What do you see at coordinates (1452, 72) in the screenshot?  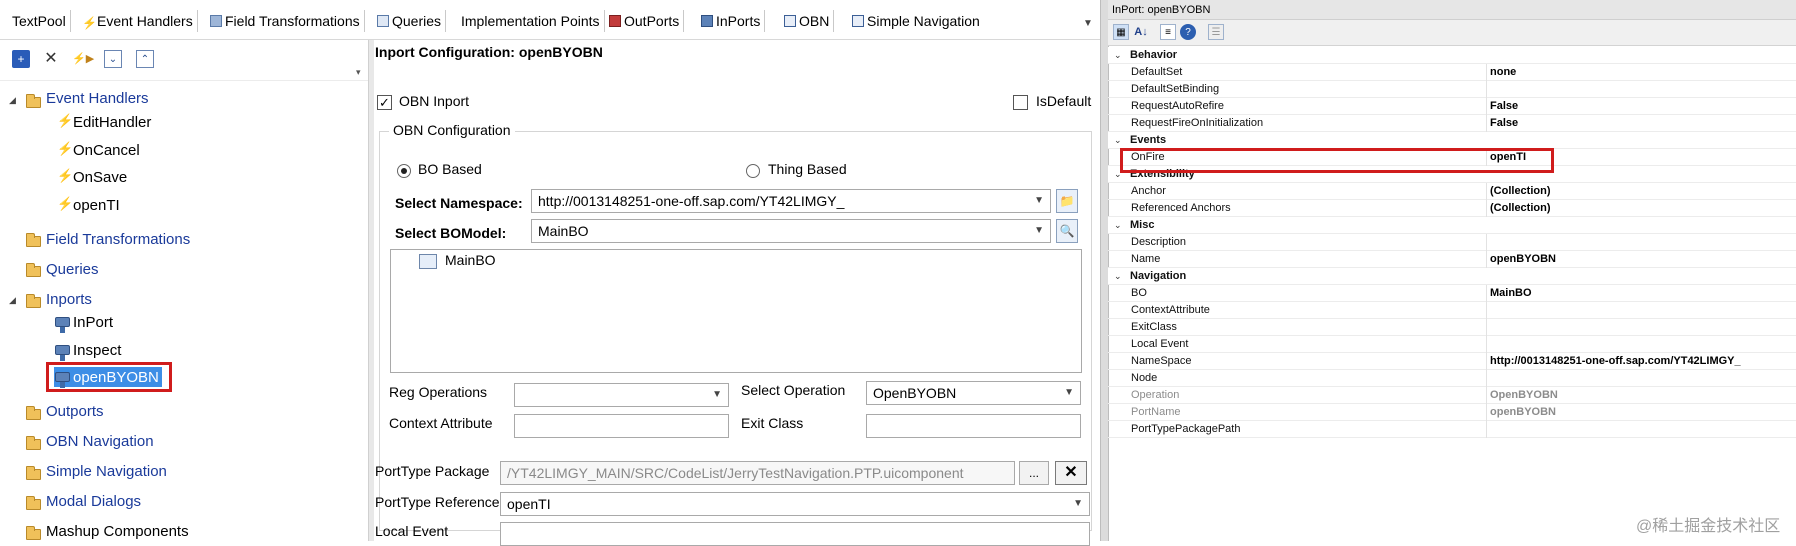 I see `property-row: DefaultSet none` at bounding box center [1452, 72].